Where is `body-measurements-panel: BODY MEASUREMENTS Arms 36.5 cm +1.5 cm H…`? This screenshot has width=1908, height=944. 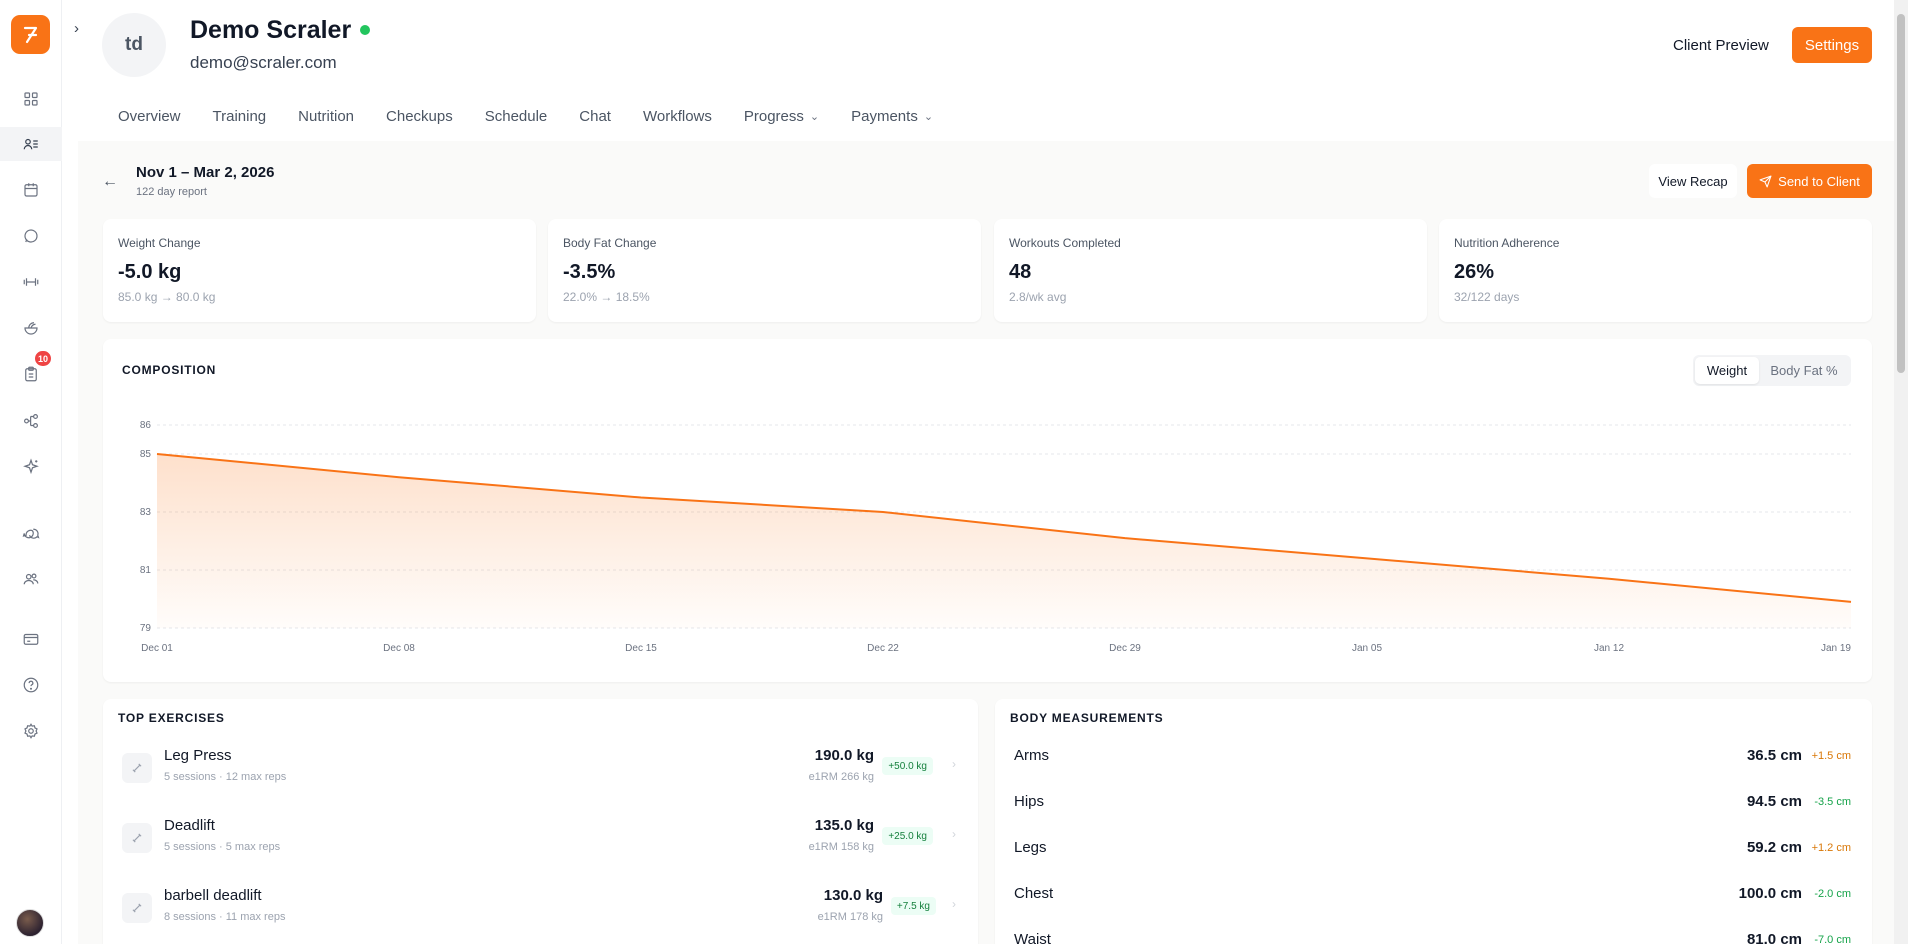
body-measurements-panel: BODY MEASUREMENTS Arms 36.5 cm +1.5 cm H… is located at coordinates (1433, 821).